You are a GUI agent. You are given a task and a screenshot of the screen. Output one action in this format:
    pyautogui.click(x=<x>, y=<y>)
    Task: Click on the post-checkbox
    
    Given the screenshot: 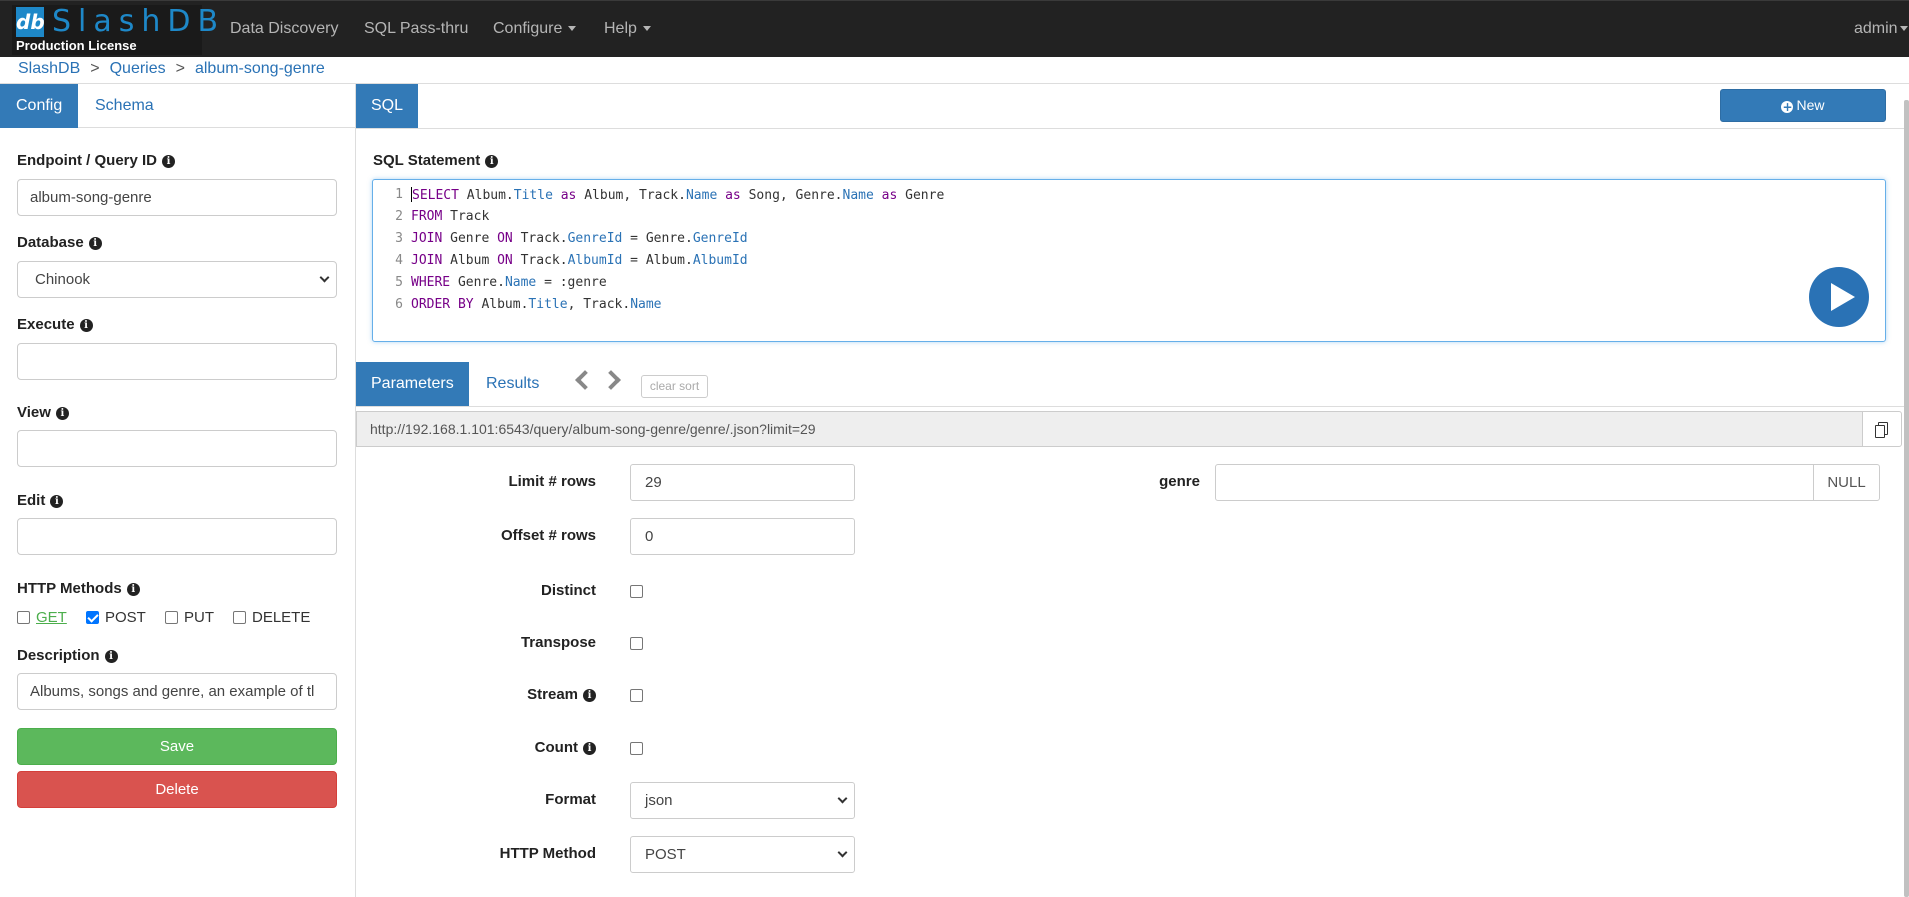 What is the action you would take?
    pyautogui.click(x=92, y=617)
    